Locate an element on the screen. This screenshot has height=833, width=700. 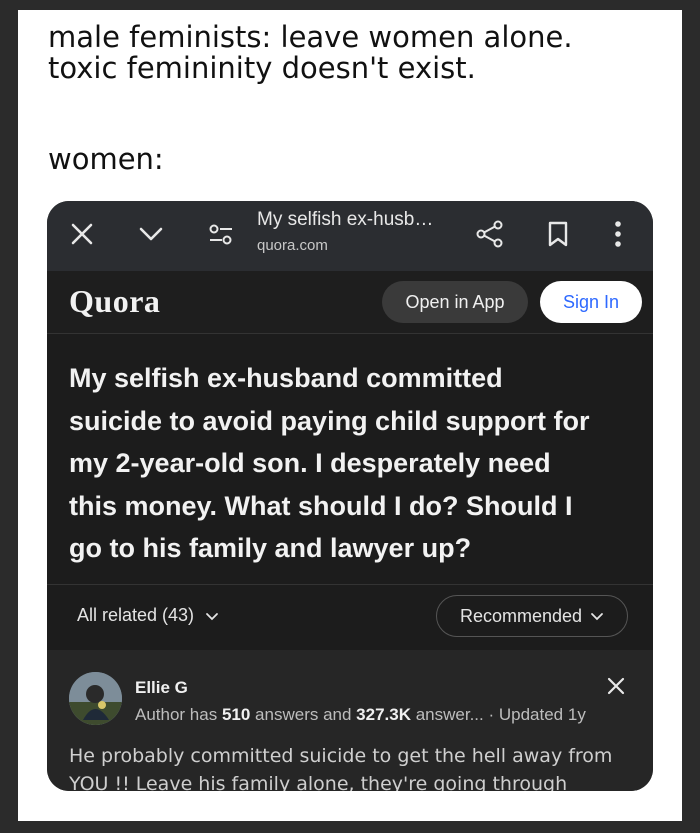
sort-dropdown: Recommended is located at coordinates (532, 616).